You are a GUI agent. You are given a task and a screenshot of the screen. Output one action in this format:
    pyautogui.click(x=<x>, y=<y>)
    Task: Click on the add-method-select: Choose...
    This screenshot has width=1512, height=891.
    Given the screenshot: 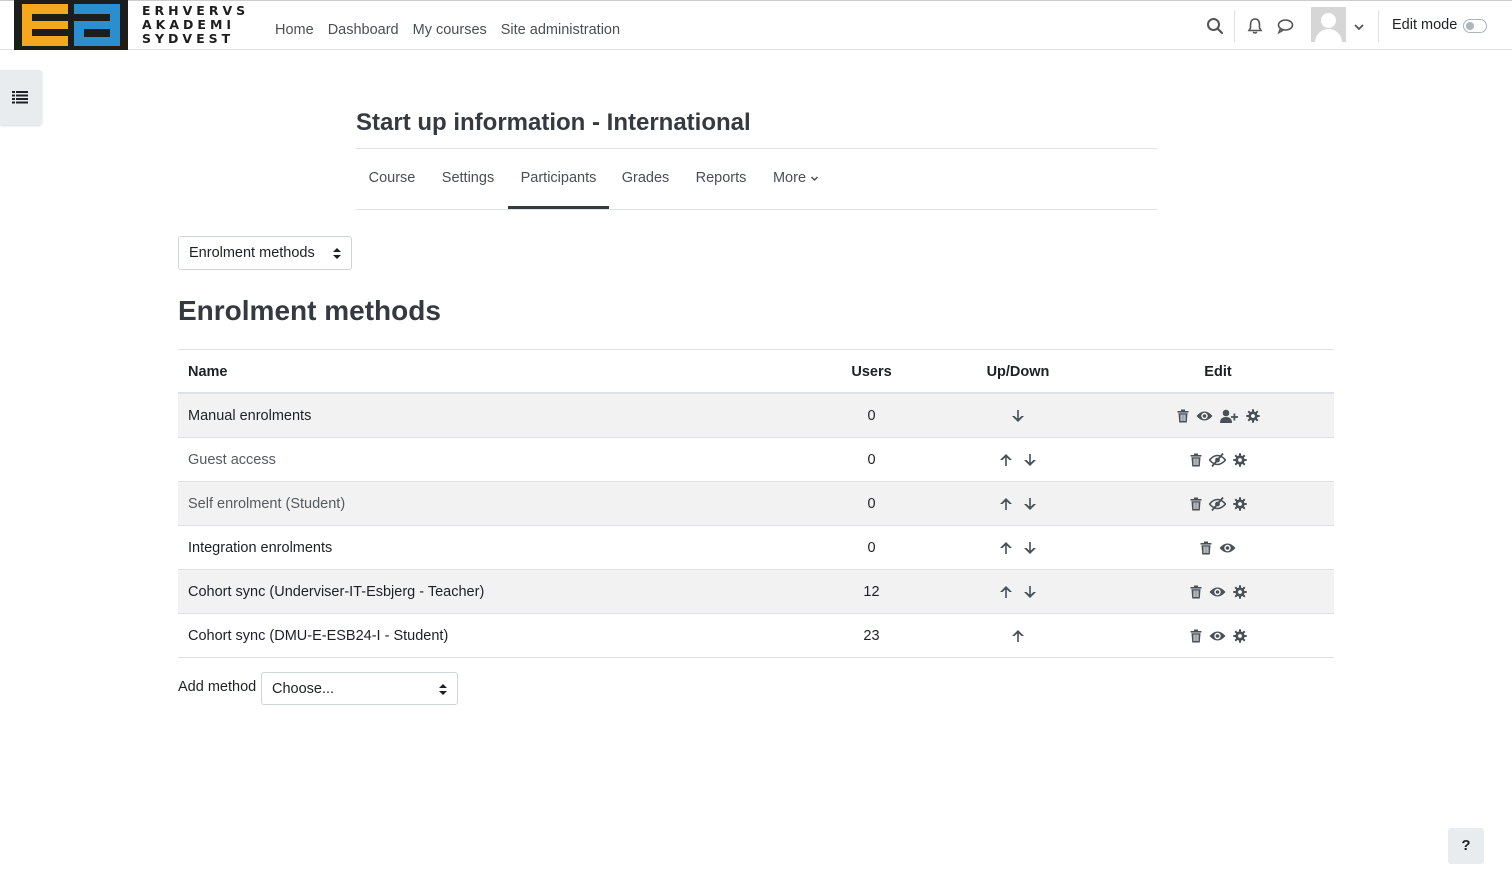 What is the action you would take?
    pyautogui.click(x=359, y=688)
    